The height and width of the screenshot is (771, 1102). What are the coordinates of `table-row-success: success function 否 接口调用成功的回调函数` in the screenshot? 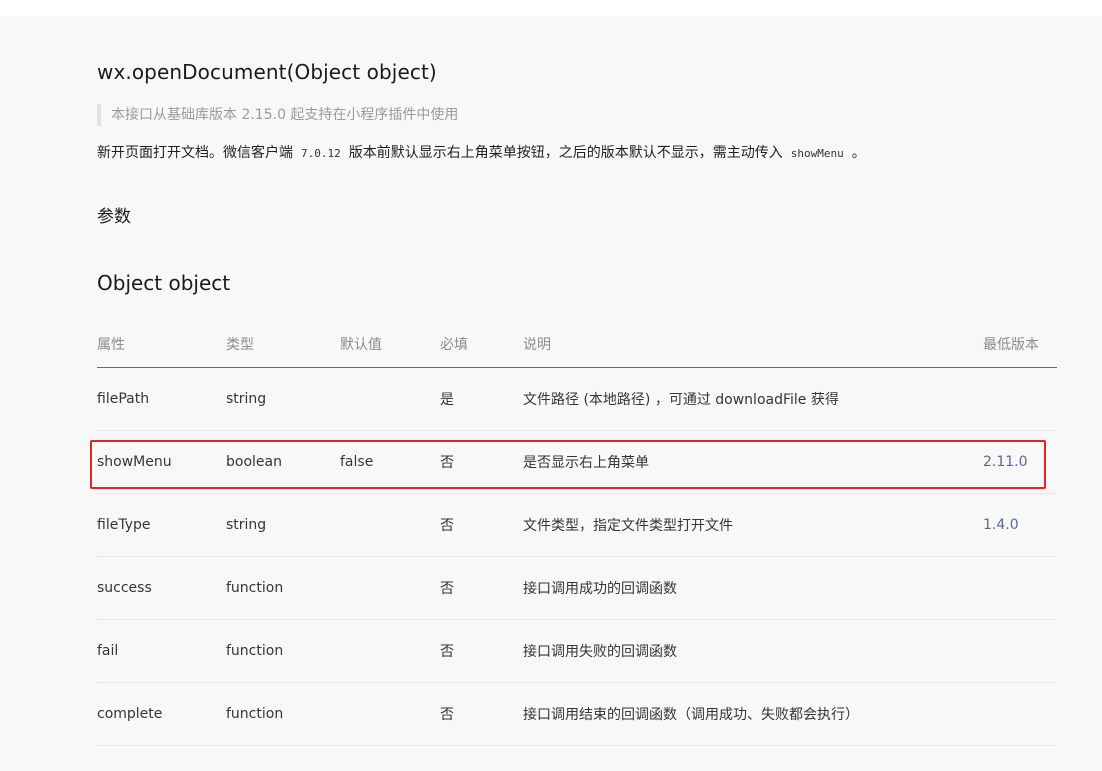 It's located at (577, 588).